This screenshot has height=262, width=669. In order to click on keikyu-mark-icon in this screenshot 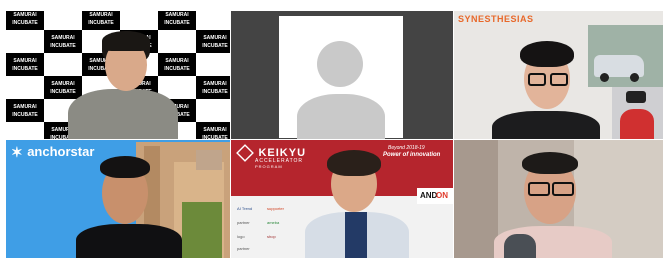, I will do `click(245, 153)`.